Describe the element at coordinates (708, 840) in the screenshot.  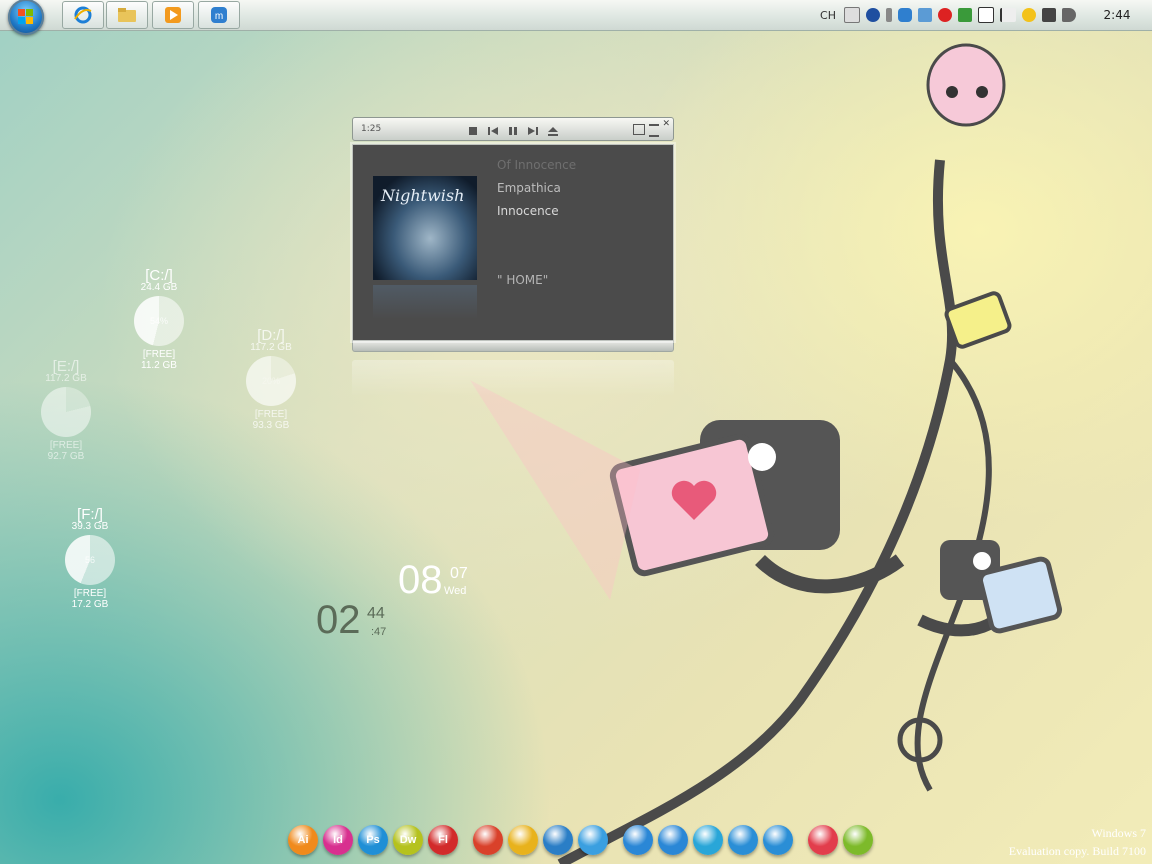
I see `dock-media-icon` at that location.